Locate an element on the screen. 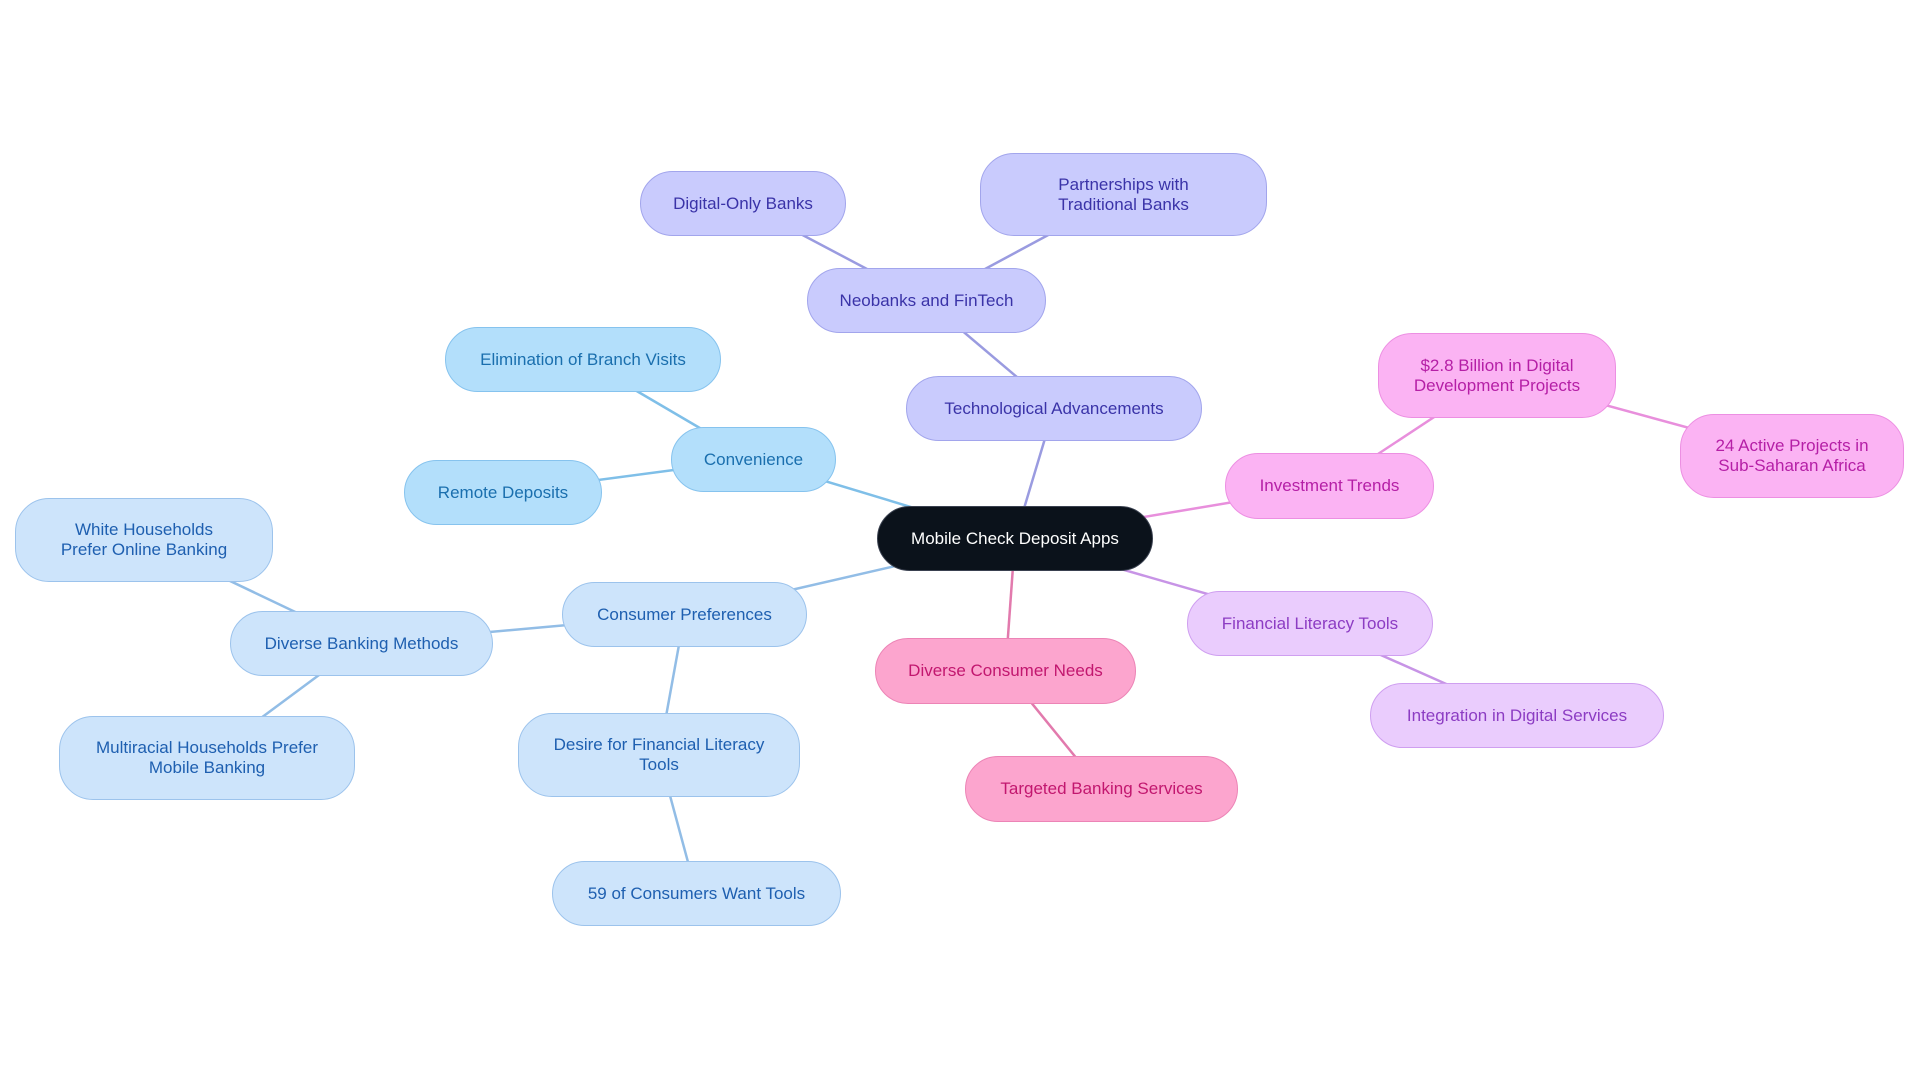 The image size is (1920, 1083). node-label: Mobile Check Deposit Apps is located at coordinates (1015, 538).